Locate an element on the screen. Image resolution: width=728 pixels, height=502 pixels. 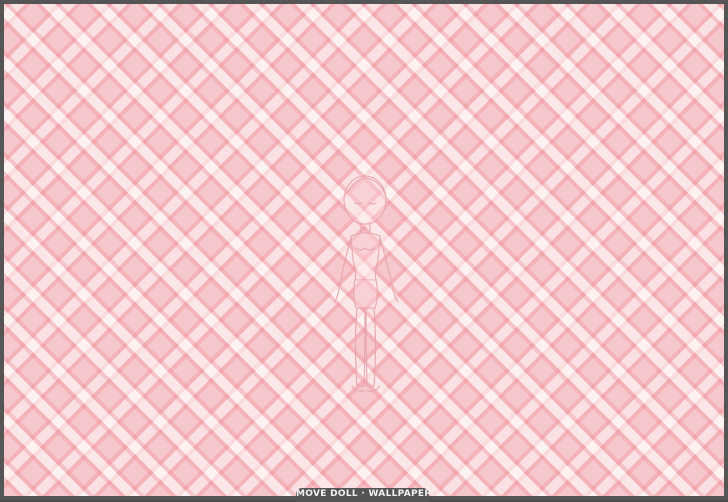
doll-base-figure is located at coordinates (366, 284).